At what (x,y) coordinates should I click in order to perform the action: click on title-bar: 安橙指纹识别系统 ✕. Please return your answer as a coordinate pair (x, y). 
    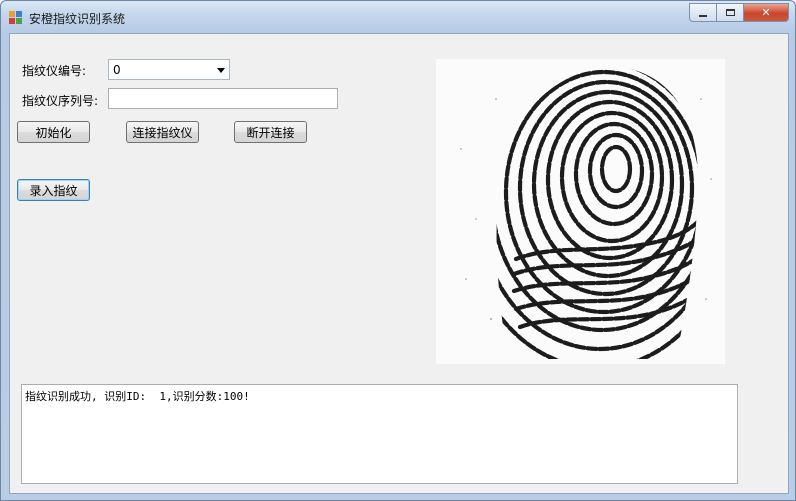
    Looking at the image, I should click on (398, 16).